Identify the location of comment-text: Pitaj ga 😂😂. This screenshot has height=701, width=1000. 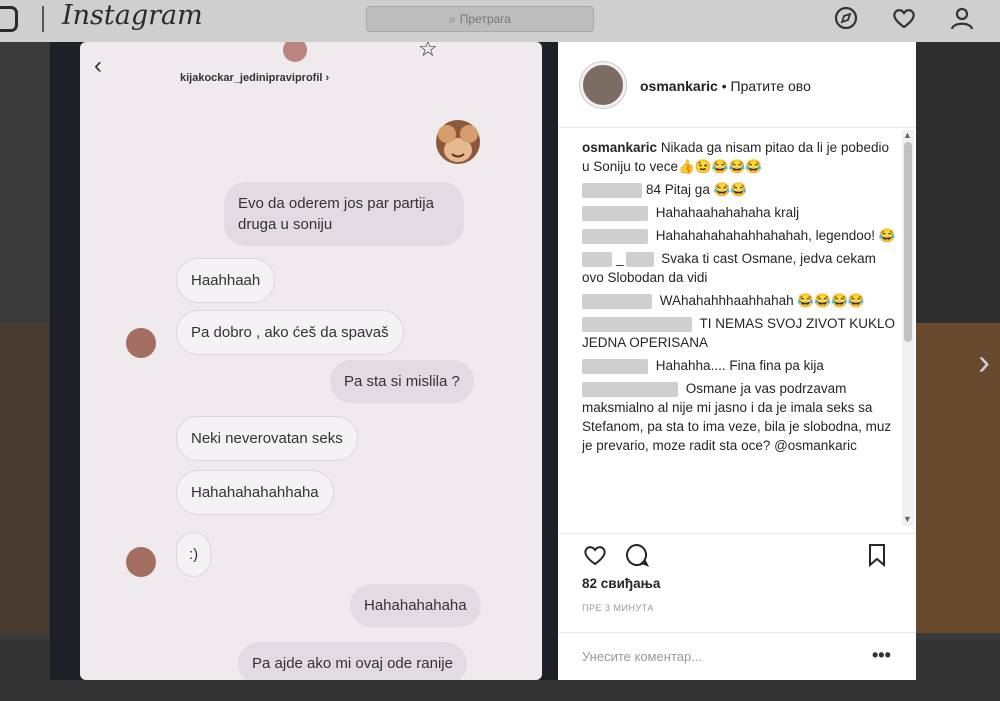
(706, 189).